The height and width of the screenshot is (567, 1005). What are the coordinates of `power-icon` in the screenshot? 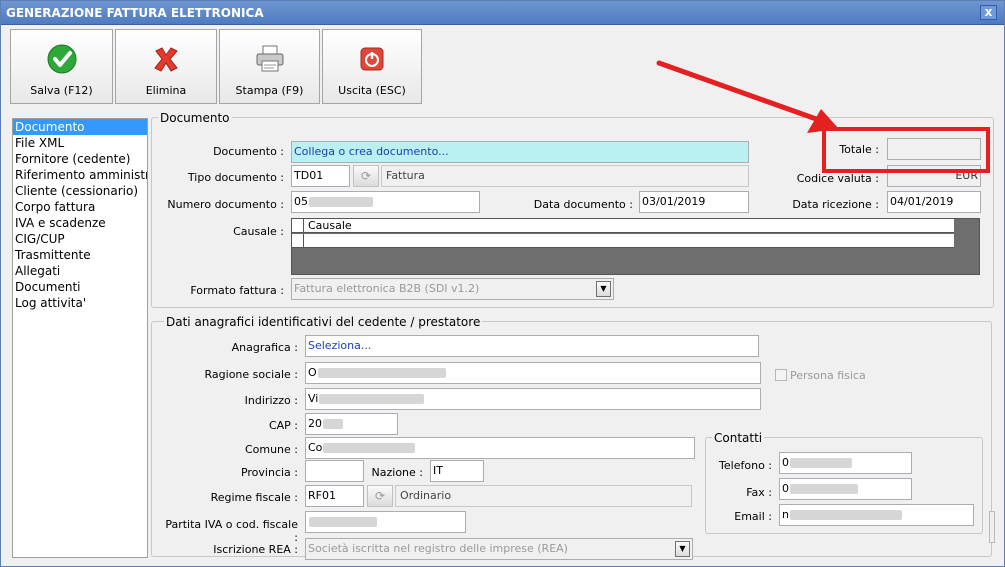 It's located at (372, 59).